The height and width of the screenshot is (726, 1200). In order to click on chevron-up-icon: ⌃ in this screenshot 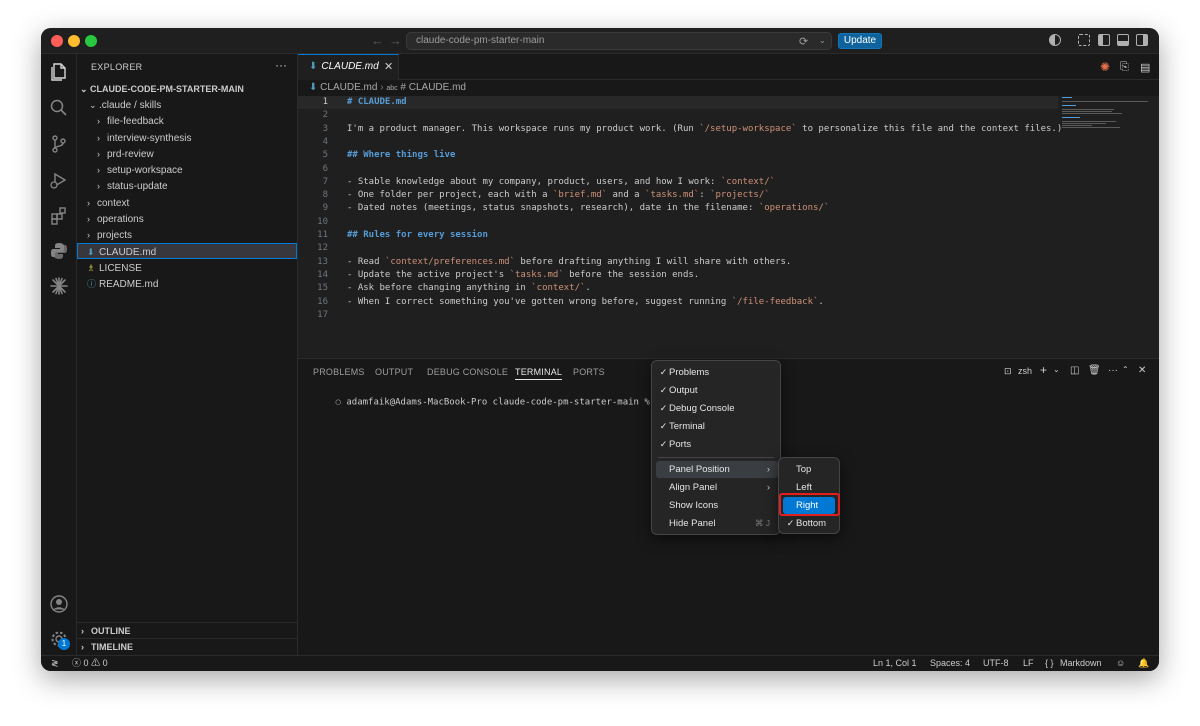, I will do `click(1125, 369)`.